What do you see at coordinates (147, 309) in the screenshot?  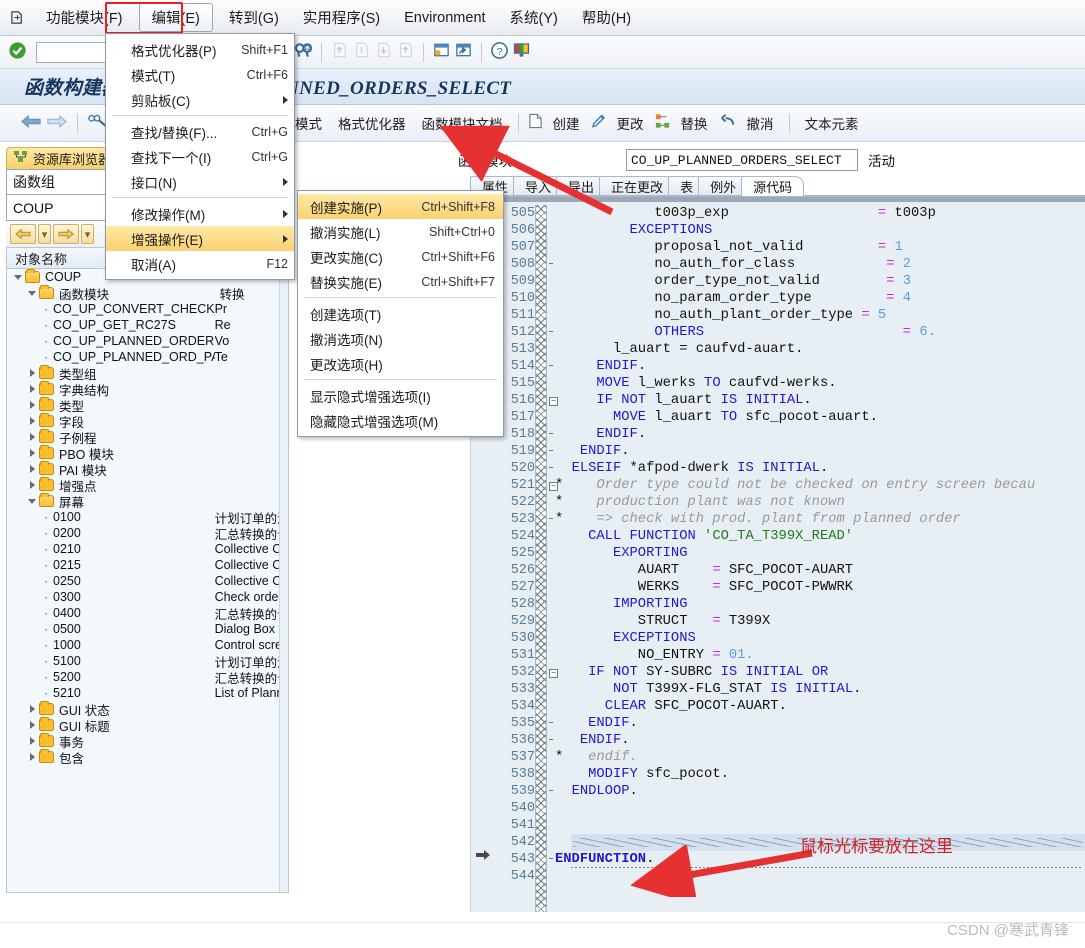 I see `tree-row: · CO_UP_CONVERT_CHECK_AVAILPr` at bounding box center [147, 309].